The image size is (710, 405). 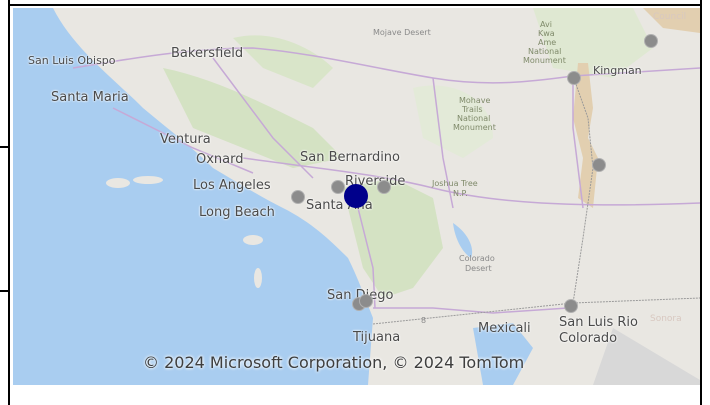 What do you see at coordinates (701, 202) in the screenshot?
I see `frame-right-line` at bounding box center [701, 202].